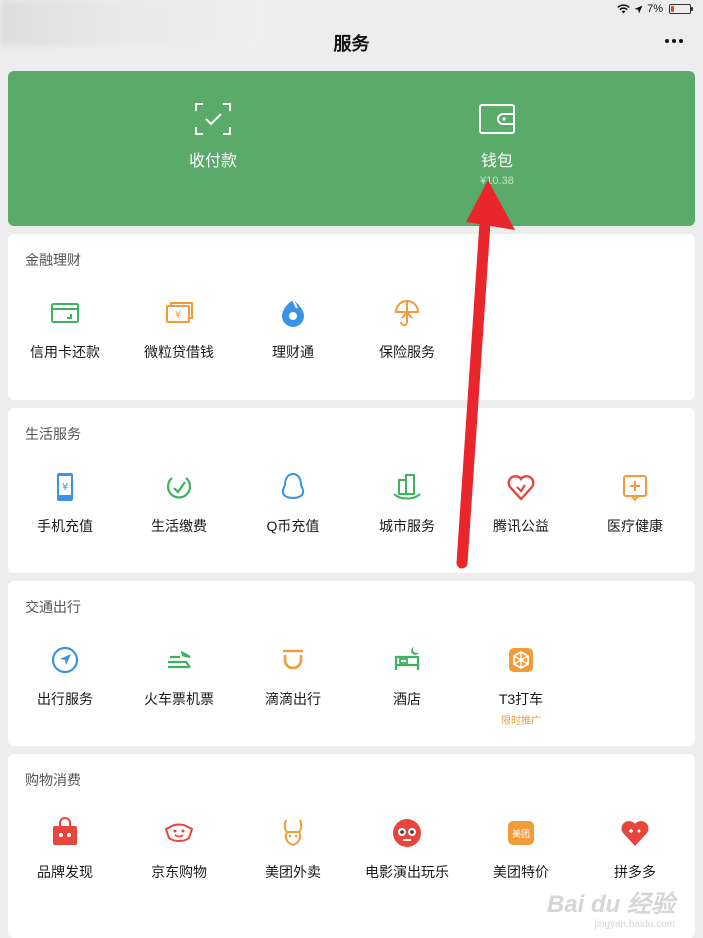  Describe the element at coordinates (521, 503) in the screenshot. I see `service-tencent-charity: 腾讯公益` at that location.